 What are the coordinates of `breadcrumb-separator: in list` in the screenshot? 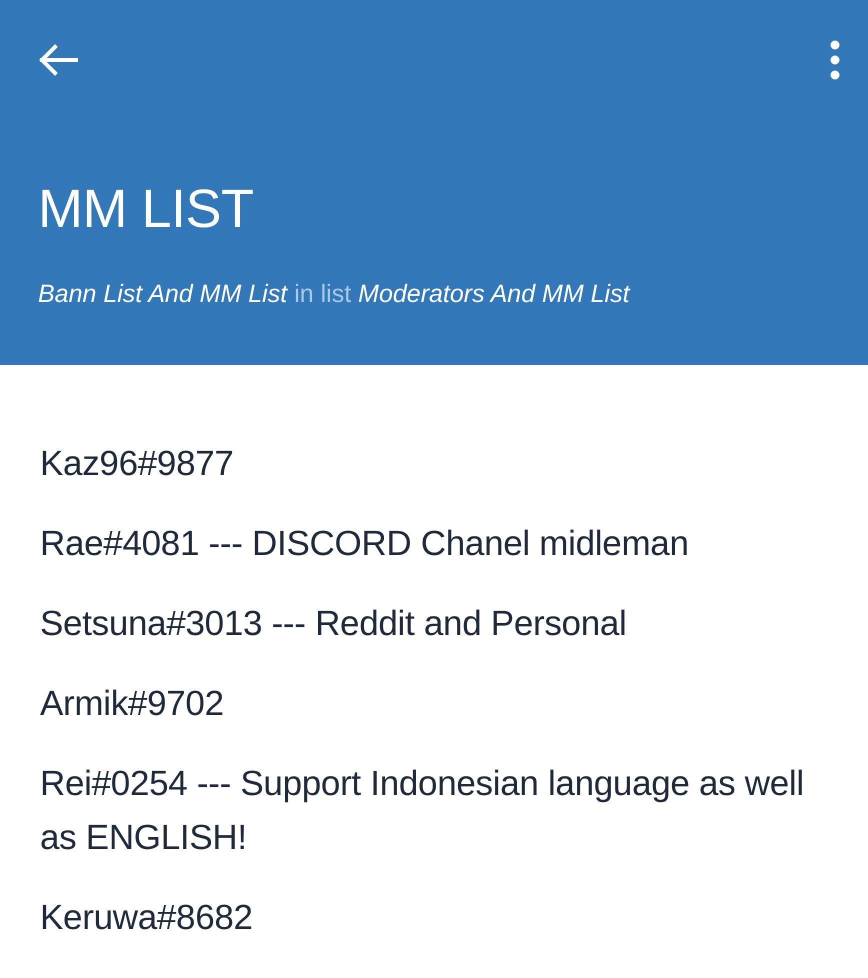 It's located at (323, 294).